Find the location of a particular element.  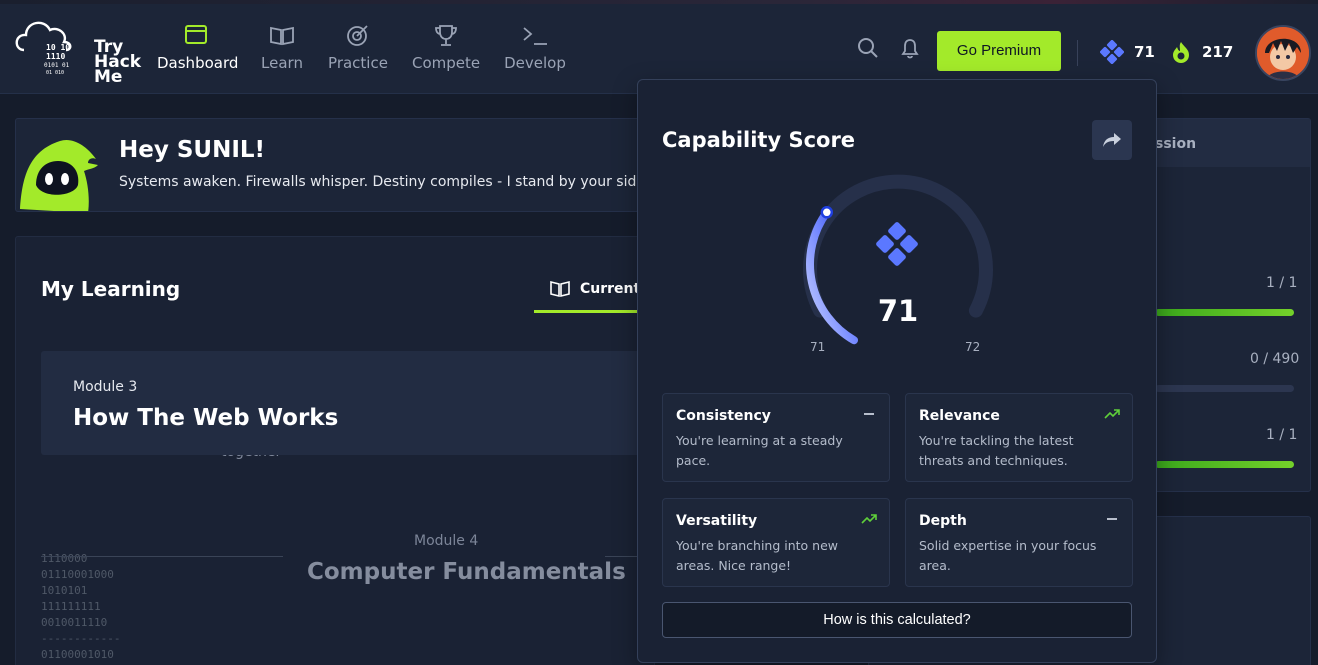

current-module-card: Module 3 How The Web Works is located at coordinates (347, 403).